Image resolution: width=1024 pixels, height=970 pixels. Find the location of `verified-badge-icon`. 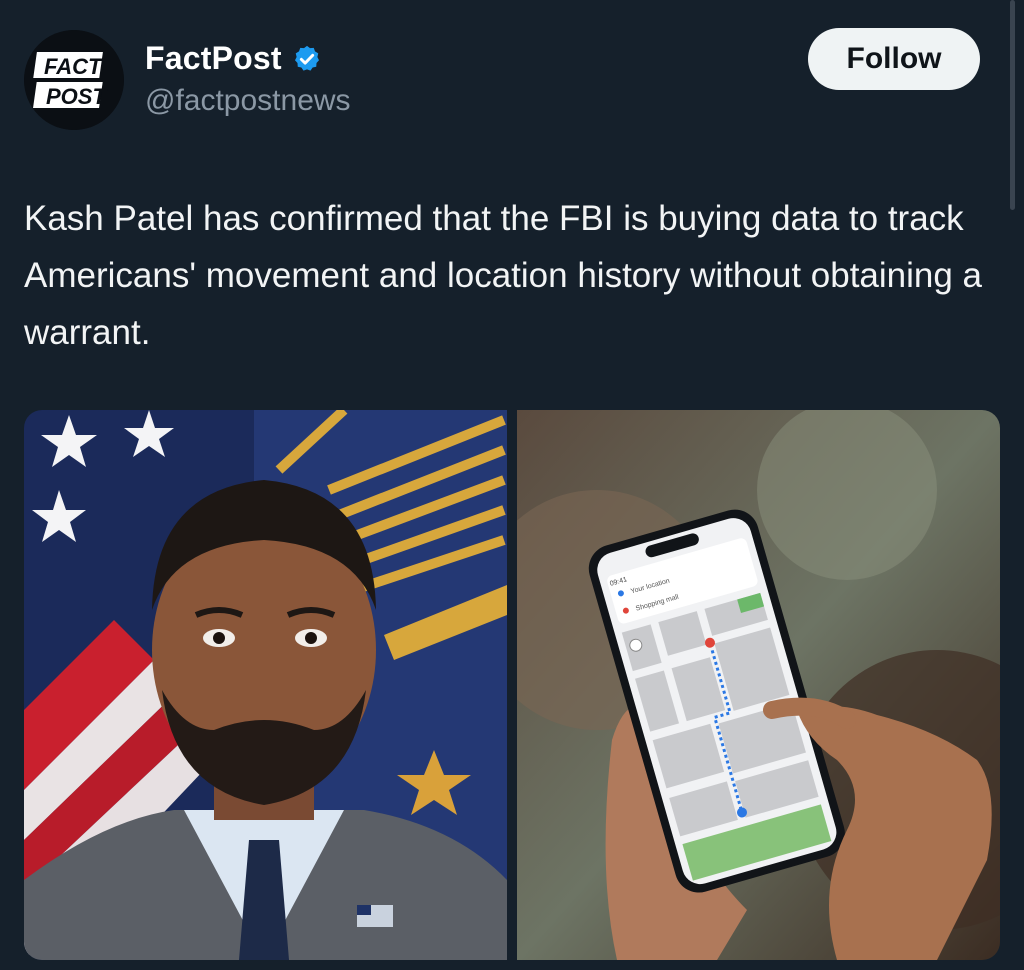

verified-badge-icon is located at coordinates (306, 58).